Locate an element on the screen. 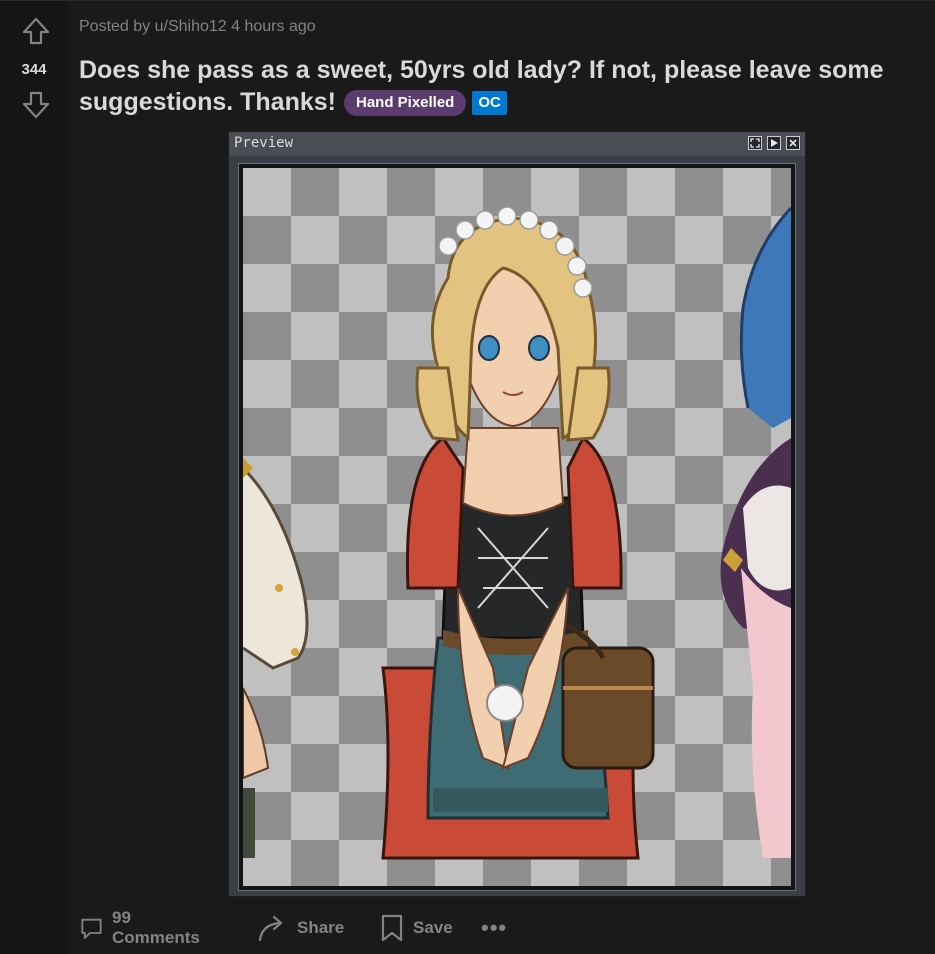 The width and height of the screenshot is (935, 954). preview-titlebar: Preview is located at coordinates (517, 144).